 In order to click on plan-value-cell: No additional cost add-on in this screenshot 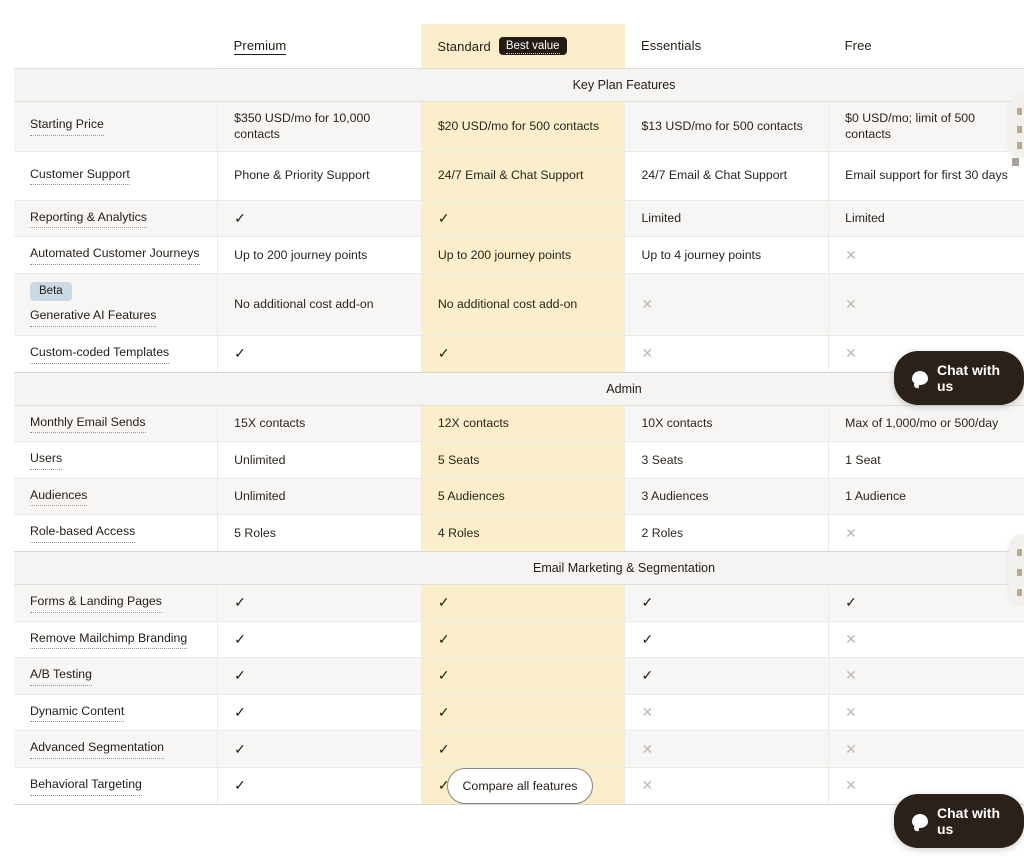, I will do `click(319, 304)`.